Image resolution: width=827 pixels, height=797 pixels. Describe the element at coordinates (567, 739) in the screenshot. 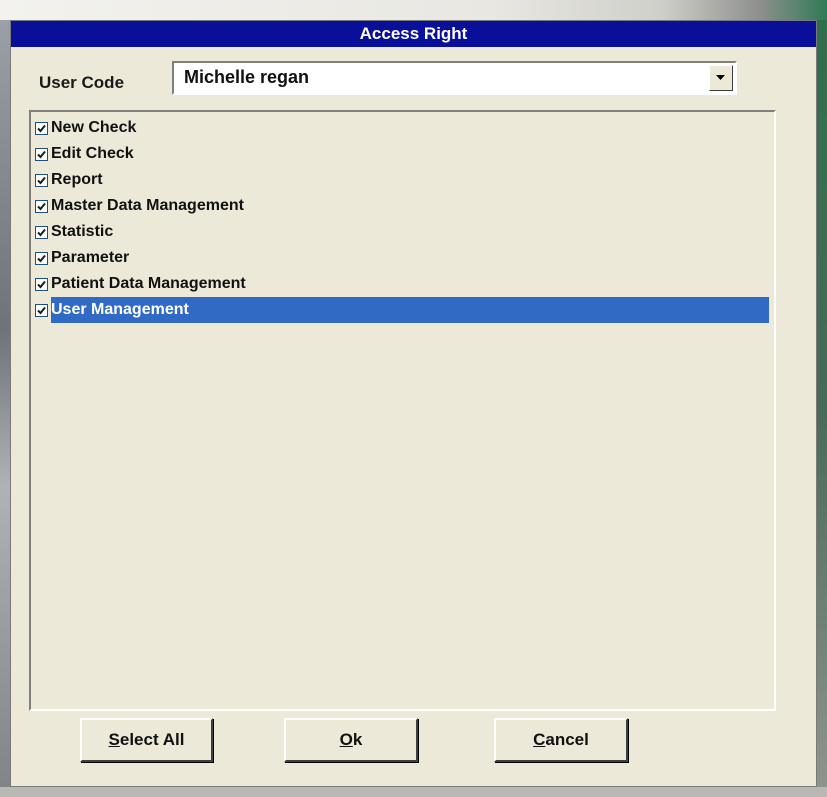

I see `cancel-label: ancel` at that location.